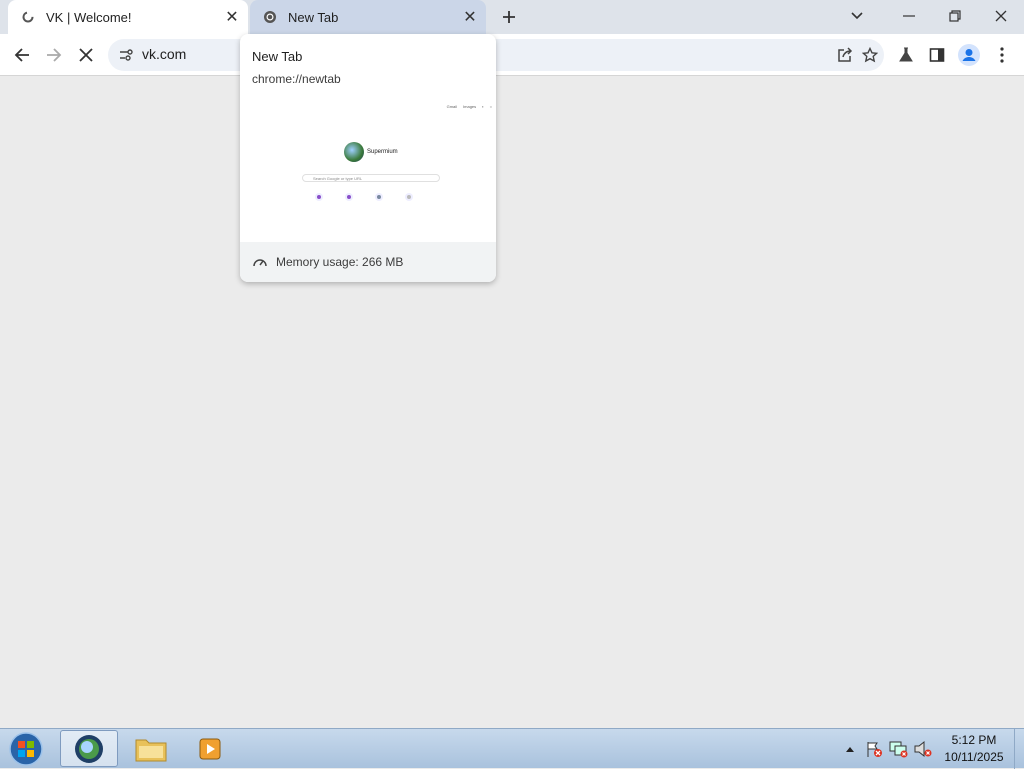 The width and height of the screenshot is (1024, 769). What do you see at coordinates (974, 757) in the screenshot?
I see `clock-date: 10/11/2025` at bounding box center [974, 757].